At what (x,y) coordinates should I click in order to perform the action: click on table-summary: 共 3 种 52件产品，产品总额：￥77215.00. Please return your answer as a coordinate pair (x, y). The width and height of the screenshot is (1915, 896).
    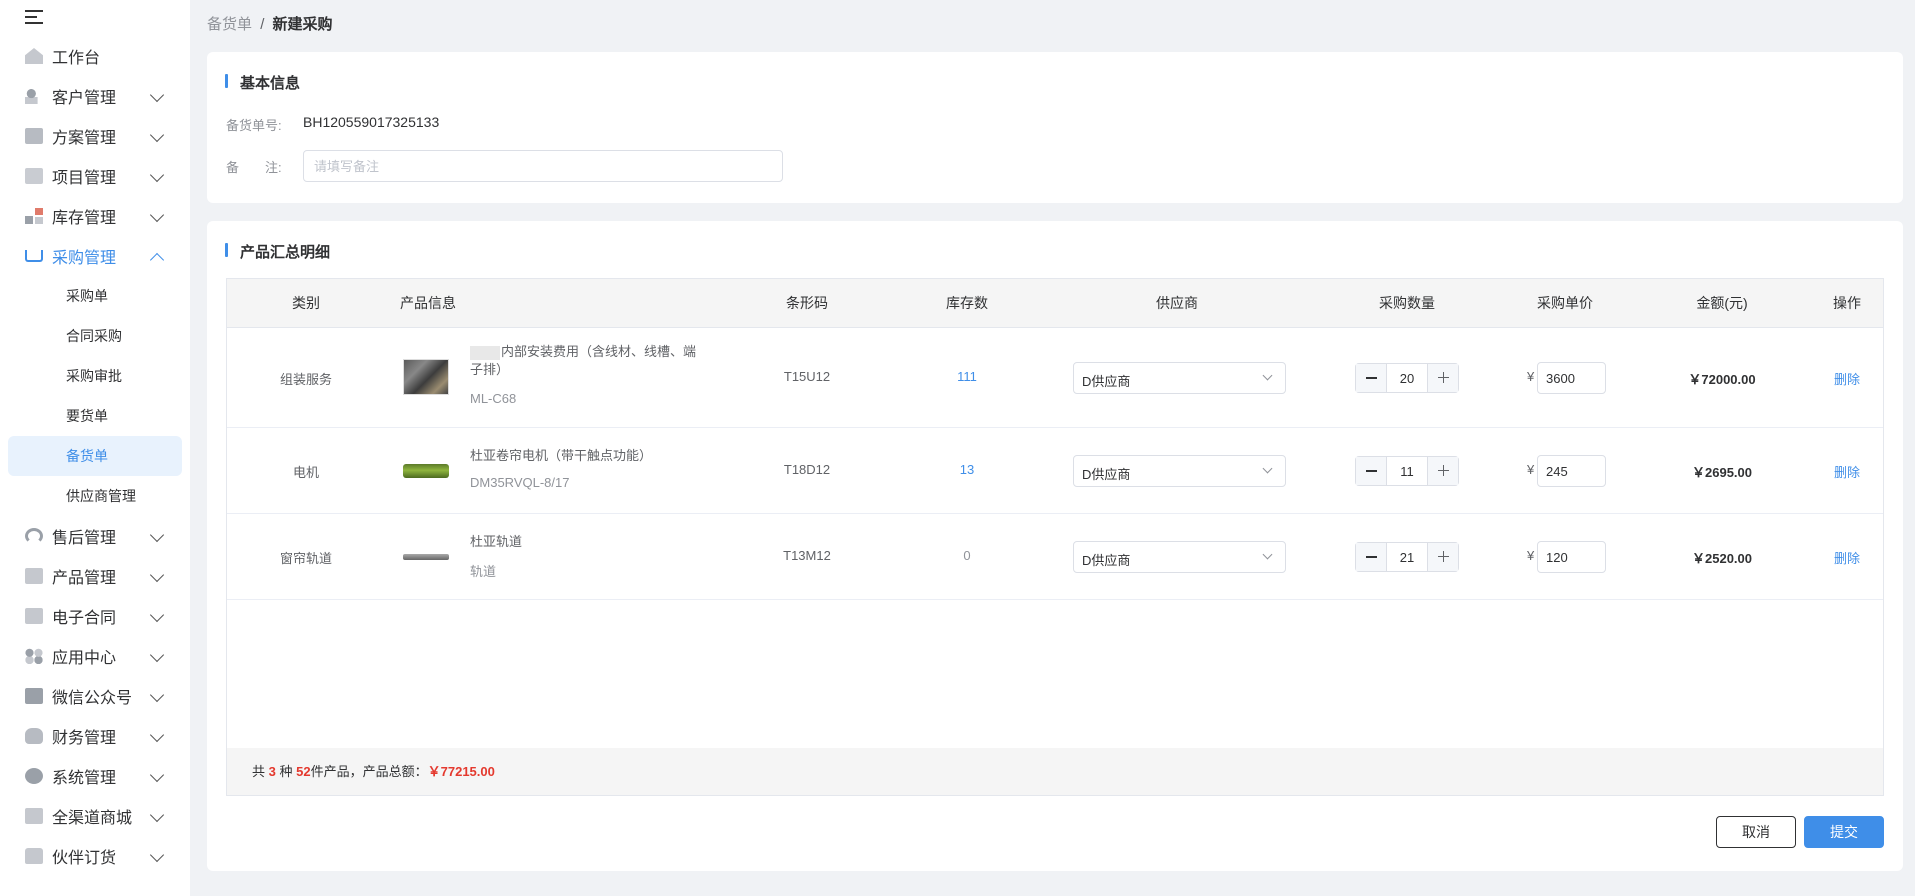
    Looking at the image, I should click on (1055, 772).